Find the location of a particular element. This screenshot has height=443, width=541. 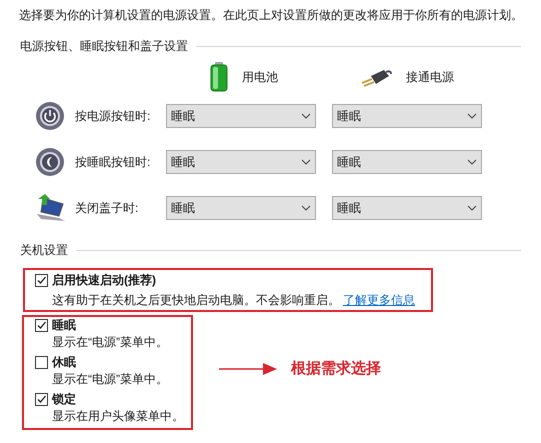

column-header: 用电池 is located at coordinates (260, 77).